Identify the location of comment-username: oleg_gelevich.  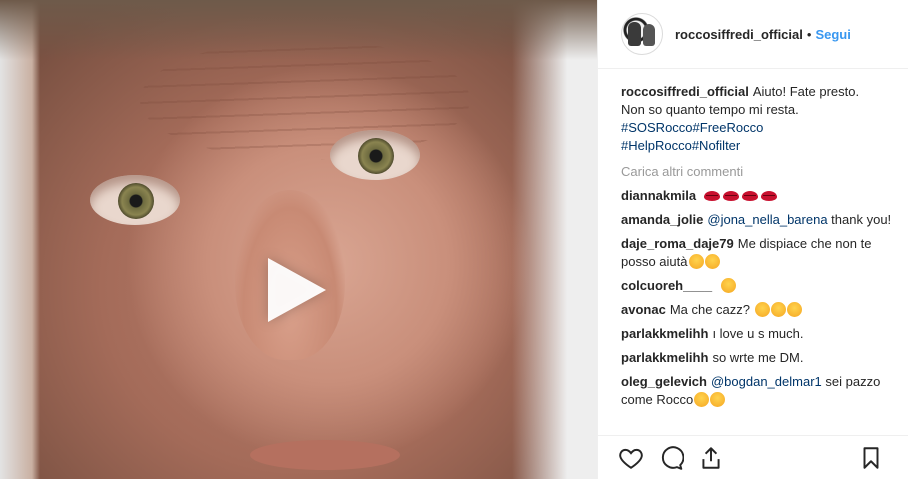
(664, 381).